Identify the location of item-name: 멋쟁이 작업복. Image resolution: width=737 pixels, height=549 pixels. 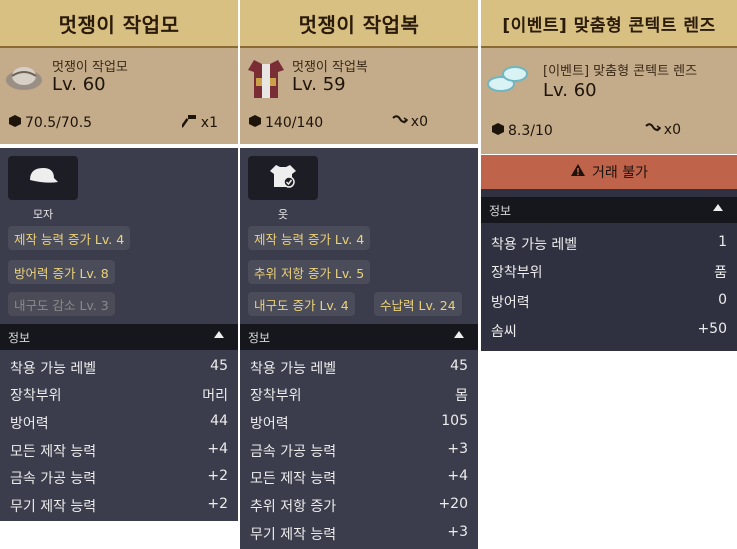
(330, 67).